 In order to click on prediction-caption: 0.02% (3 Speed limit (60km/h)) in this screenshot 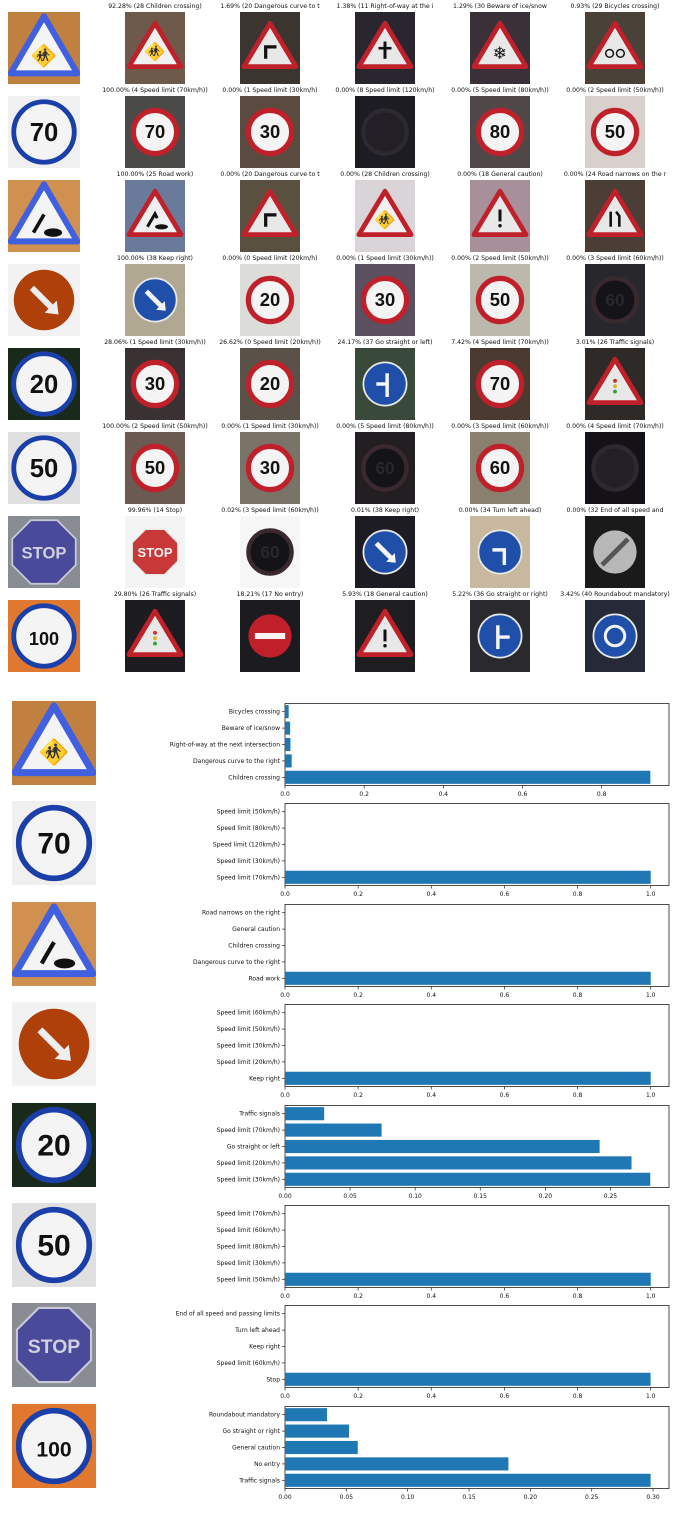, I will do `click(270, 510)`.